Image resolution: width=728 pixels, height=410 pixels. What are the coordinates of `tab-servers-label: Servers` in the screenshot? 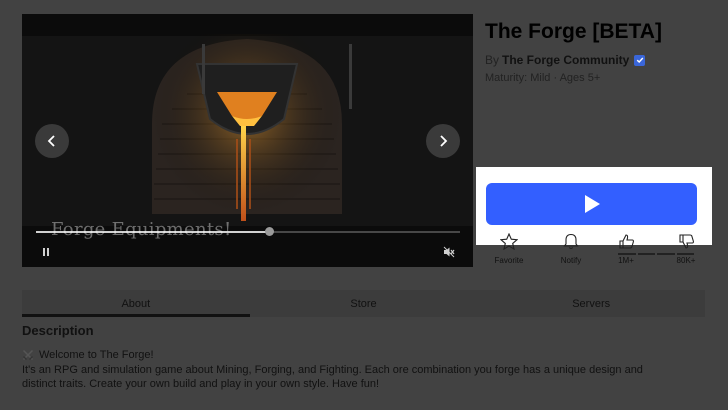 It's located at (591, 303).